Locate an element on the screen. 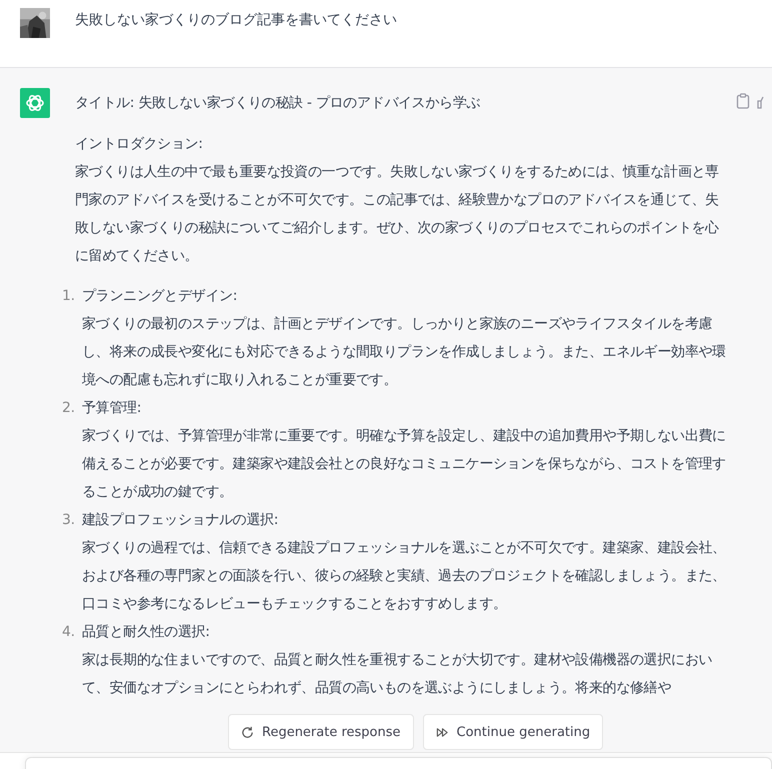 The width and height of the screenshot is (772, 769). list-heading: 建設プロフェッショナルの選択: is located at coordinates (181, 520).